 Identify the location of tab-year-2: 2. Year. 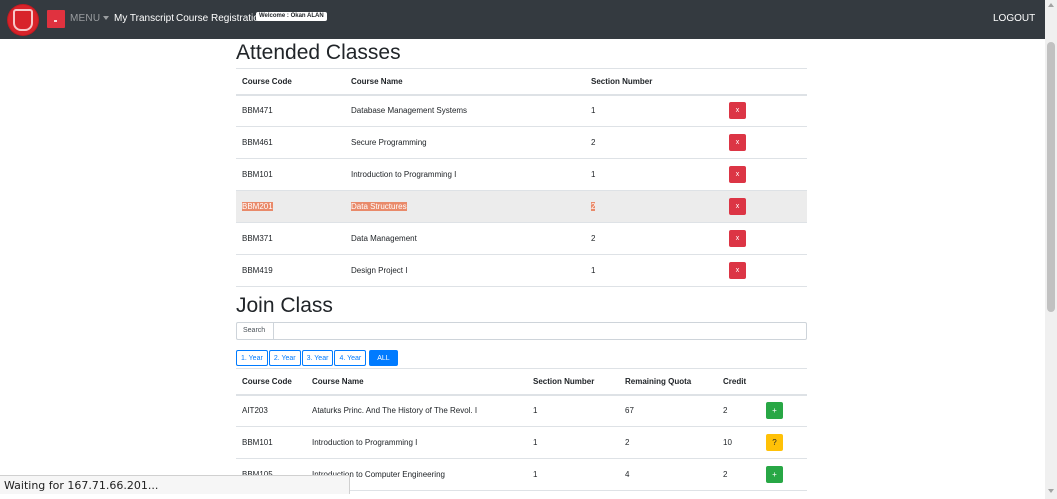
(284, 358).